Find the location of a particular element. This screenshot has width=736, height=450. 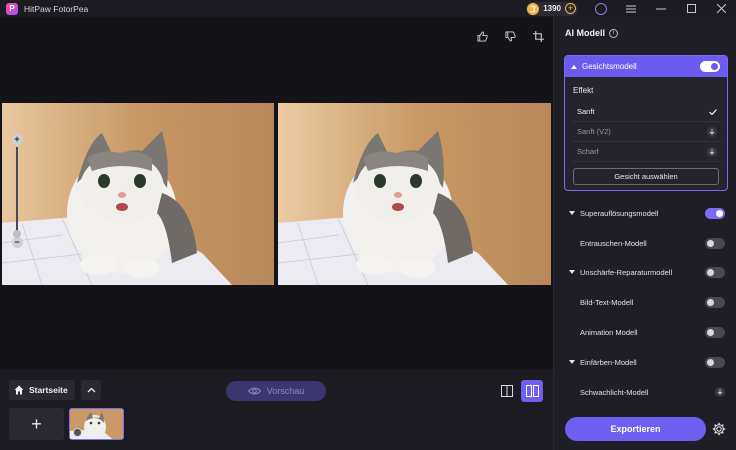

model-row-denoise: Entrauschen-Modell is located at coordinates (646, 243).